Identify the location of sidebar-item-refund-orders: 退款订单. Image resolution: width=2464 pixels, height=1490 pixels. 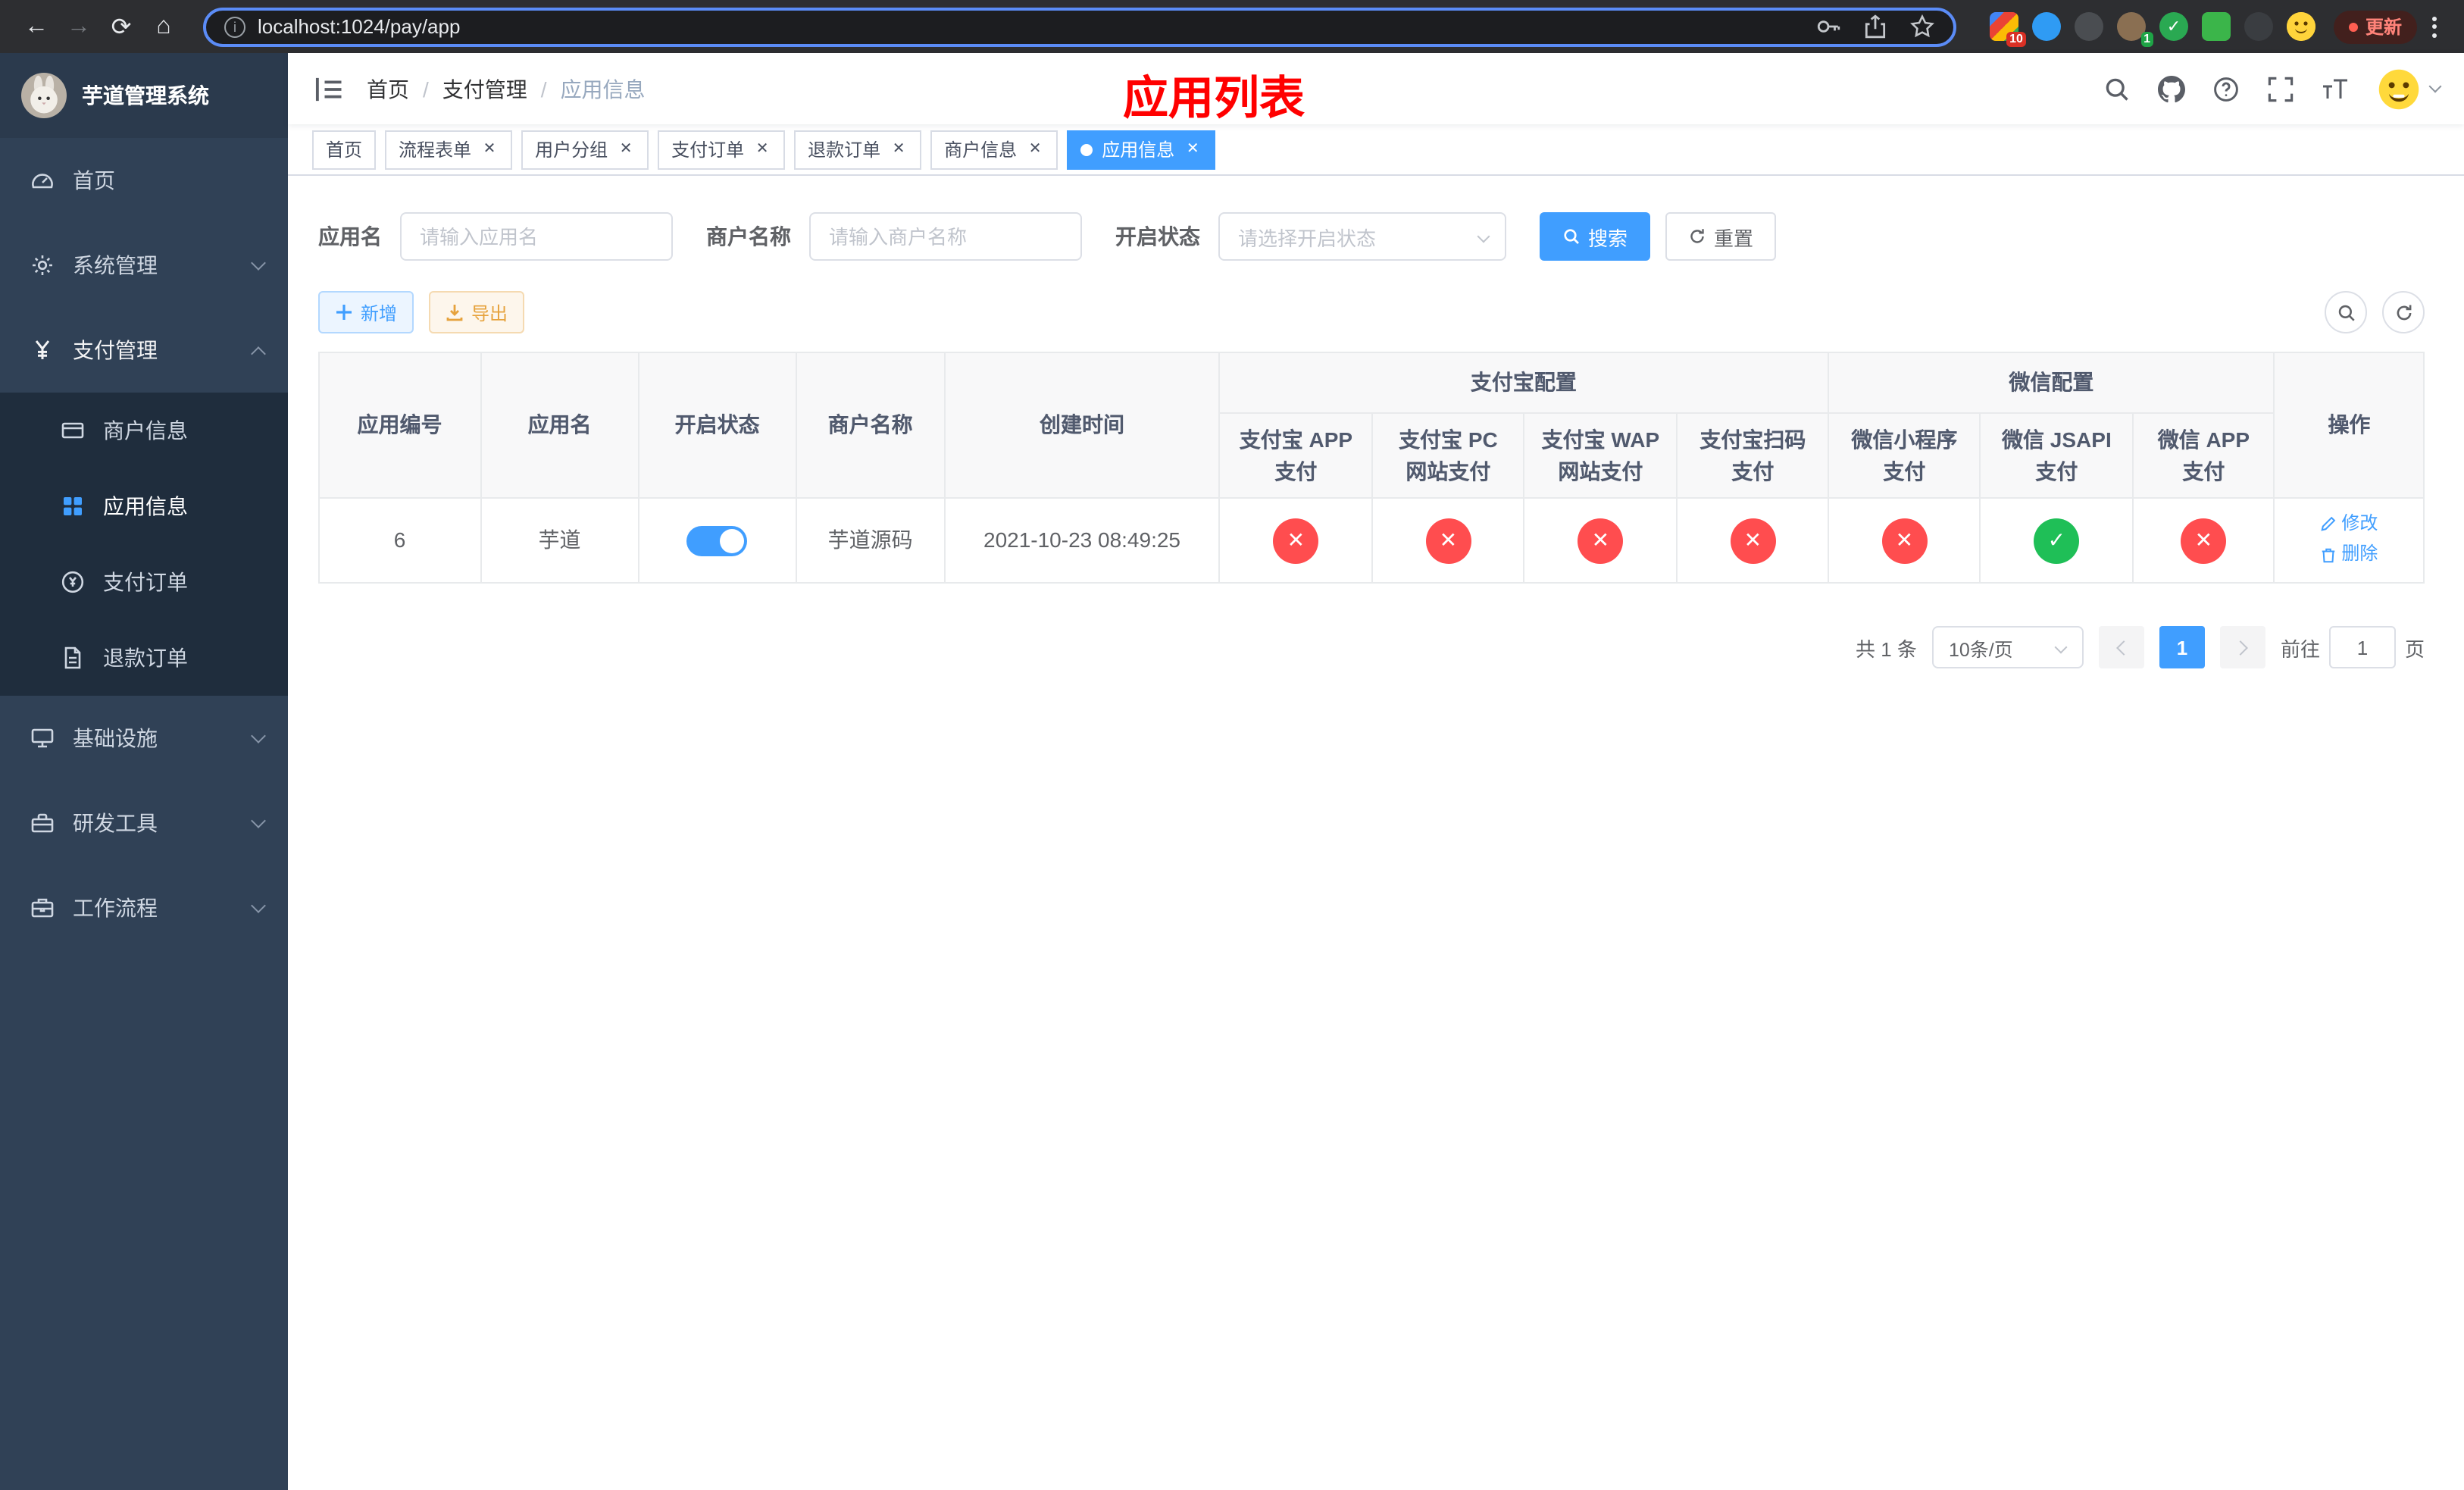
(144, 658).